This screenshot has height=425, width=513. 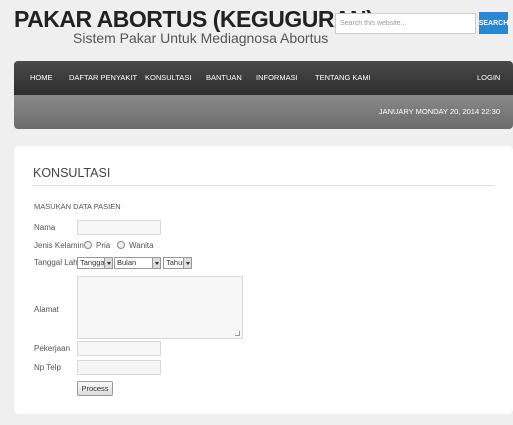 I want to click on nav-informasi: INFORMASI, so click(x=277, y=78).